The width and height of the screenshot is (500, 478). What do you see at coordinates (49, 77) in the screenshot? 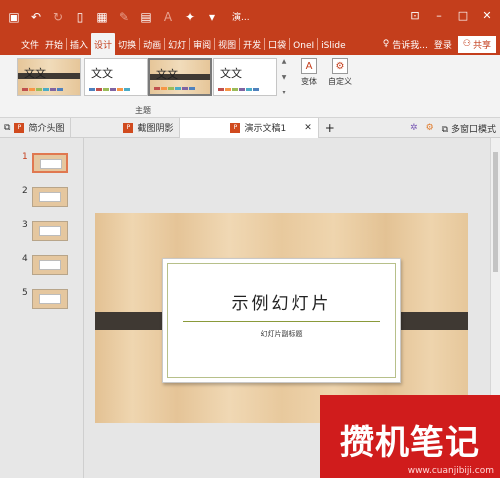
I see `theme-option-1: 文文` at bounding box center [49, 77].